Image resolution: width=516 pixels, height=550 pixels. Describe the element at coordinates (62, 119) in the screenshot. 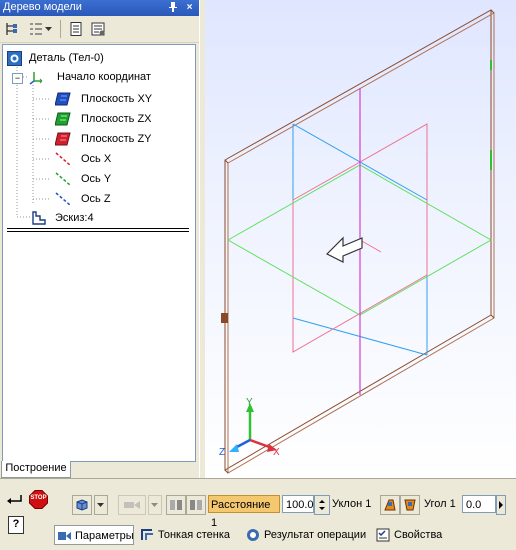

I see `plane-zx-icon` at that location.